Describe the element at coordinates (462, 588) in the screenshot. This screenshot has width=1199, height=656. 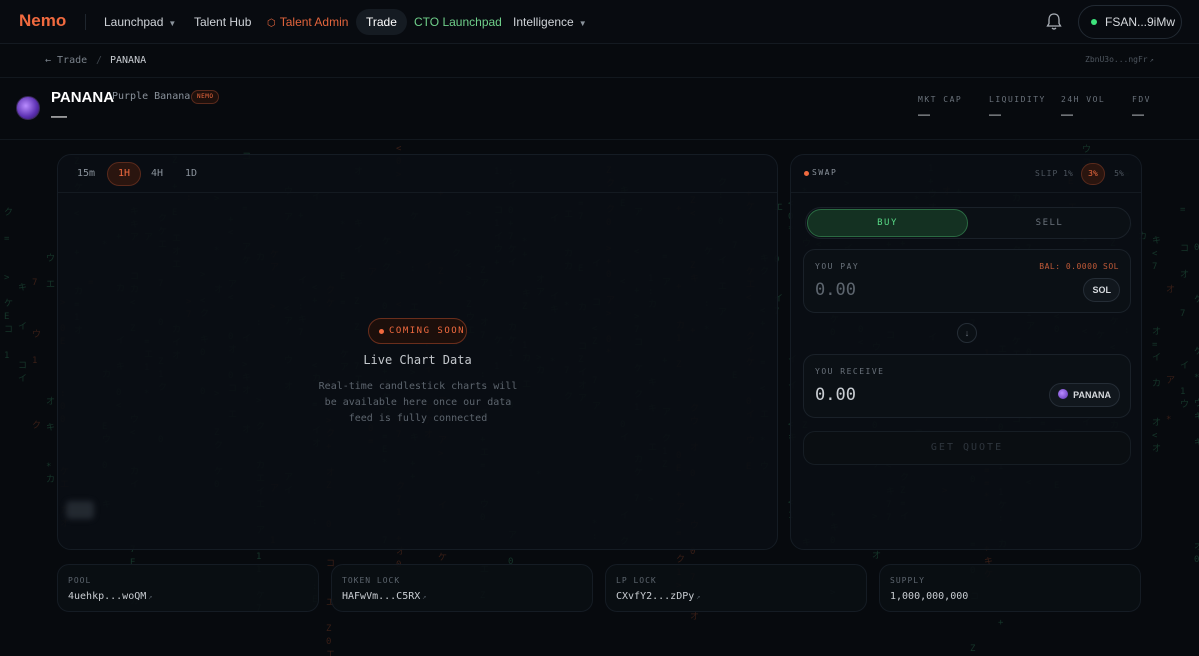
I see `info-card-token-lock: TOKEN LOCK HAFwVm...C5RX ↗` at that location.